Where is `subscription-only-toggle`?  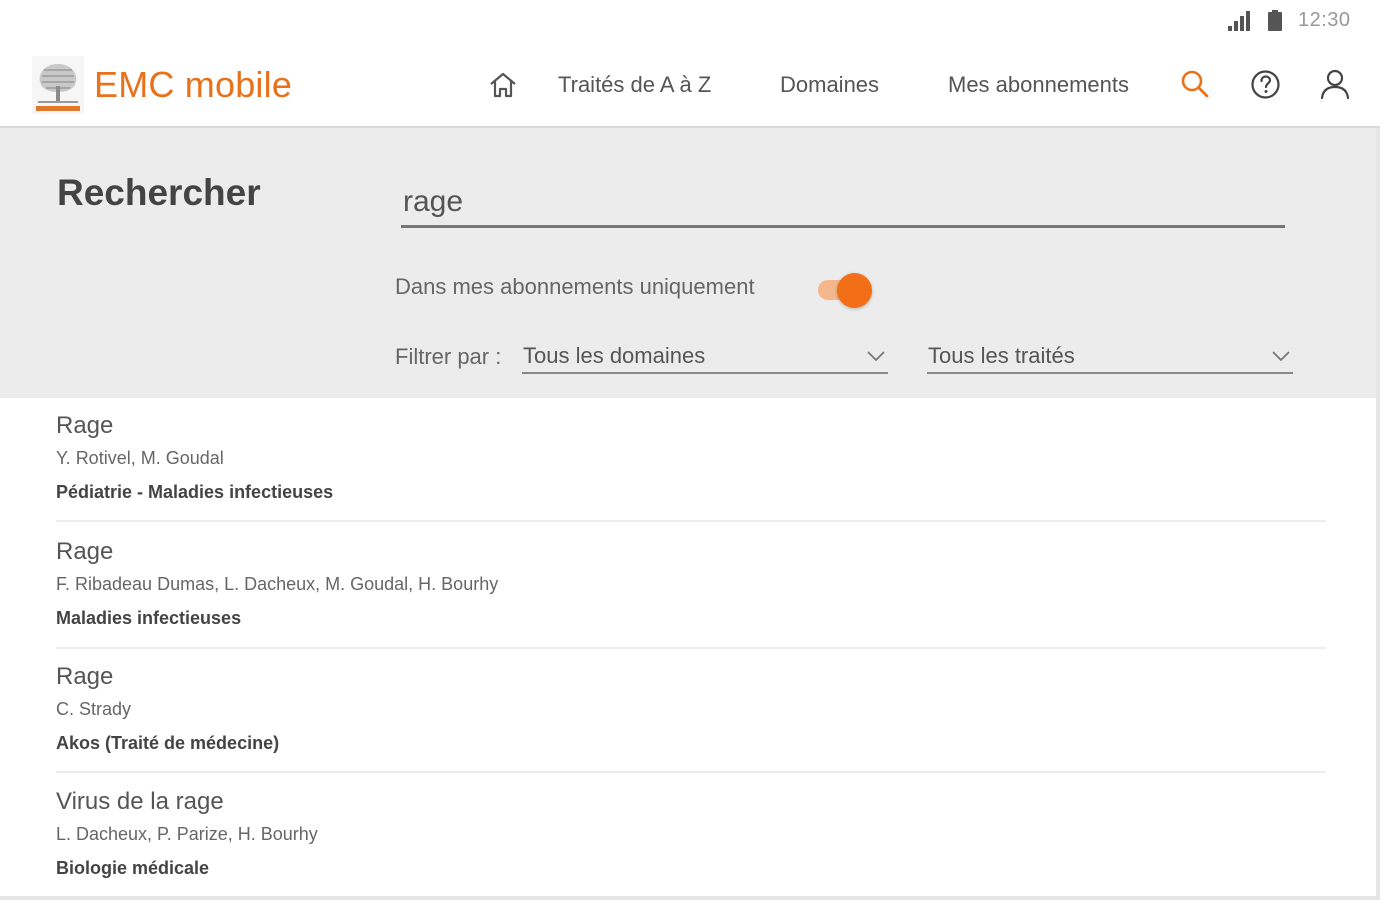 subscription-only-toggle is located at coordinates (847, 291).